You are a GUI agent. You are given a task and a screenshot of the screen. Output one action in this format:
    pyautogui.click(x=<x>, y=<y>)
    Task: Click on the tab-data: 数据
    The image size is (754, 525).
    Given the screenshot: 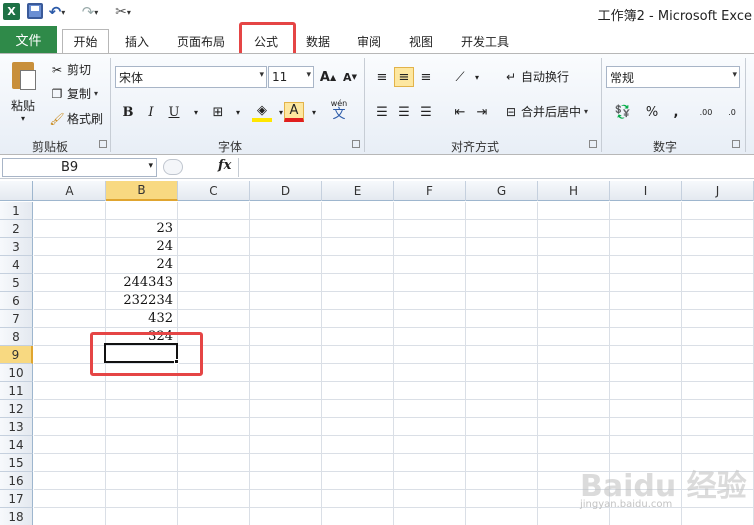 What is the action you would take?
    pyautogui.click(x=318, y=41)
    